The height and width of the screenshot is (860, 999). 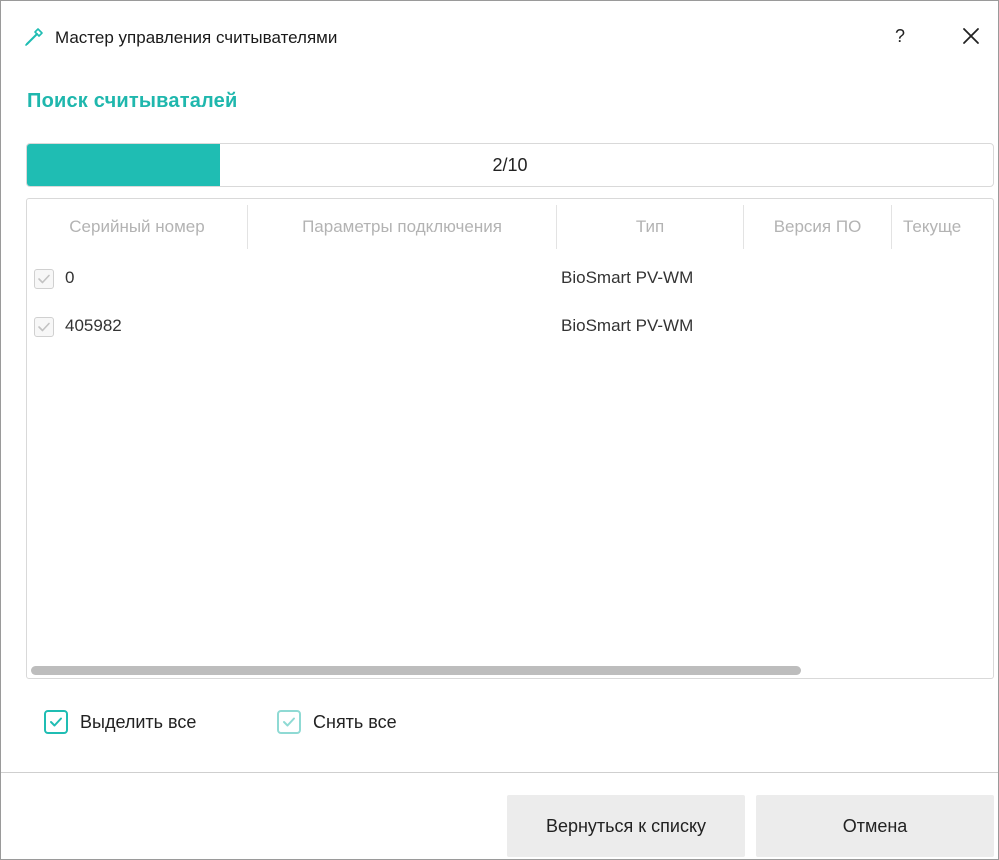 What do you see at coordinates (650, 227) in the screenshot?
I see `column-header-type: Тип` at bounding box center [650, 227].